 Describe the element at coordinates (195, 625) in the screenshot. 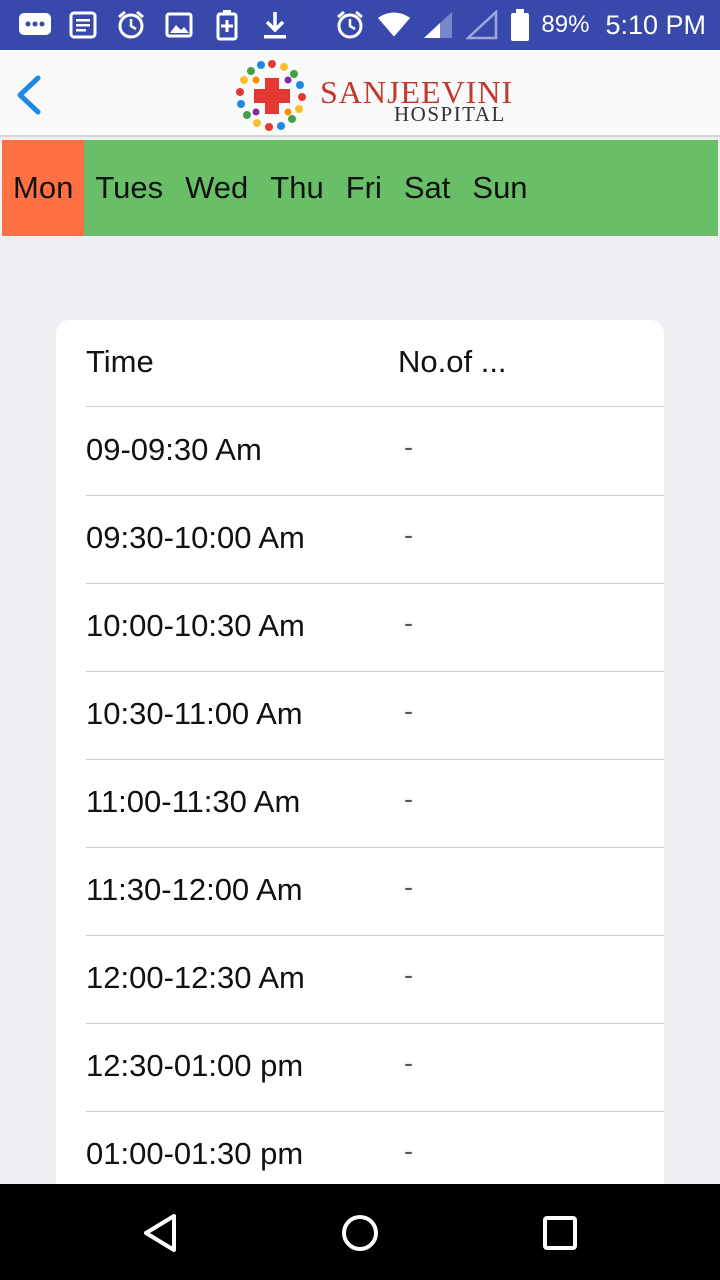

I see `slot-time: 10:00-10:30 Am` at that location.